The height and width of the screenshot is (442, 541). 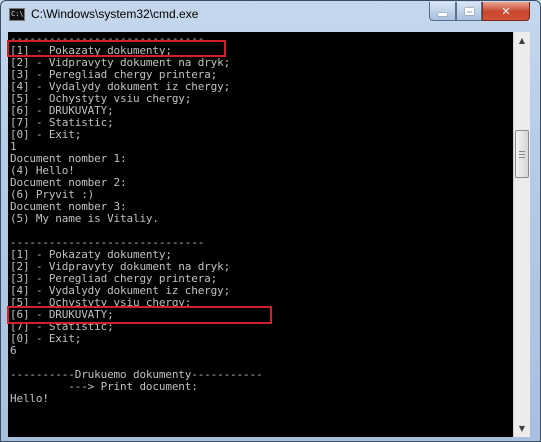 What do you see at coordinates (115, 14) in the screenshot?
I see `window-title: C:\Windows\system32\cmd.exe` at bounding box center [115, 14].